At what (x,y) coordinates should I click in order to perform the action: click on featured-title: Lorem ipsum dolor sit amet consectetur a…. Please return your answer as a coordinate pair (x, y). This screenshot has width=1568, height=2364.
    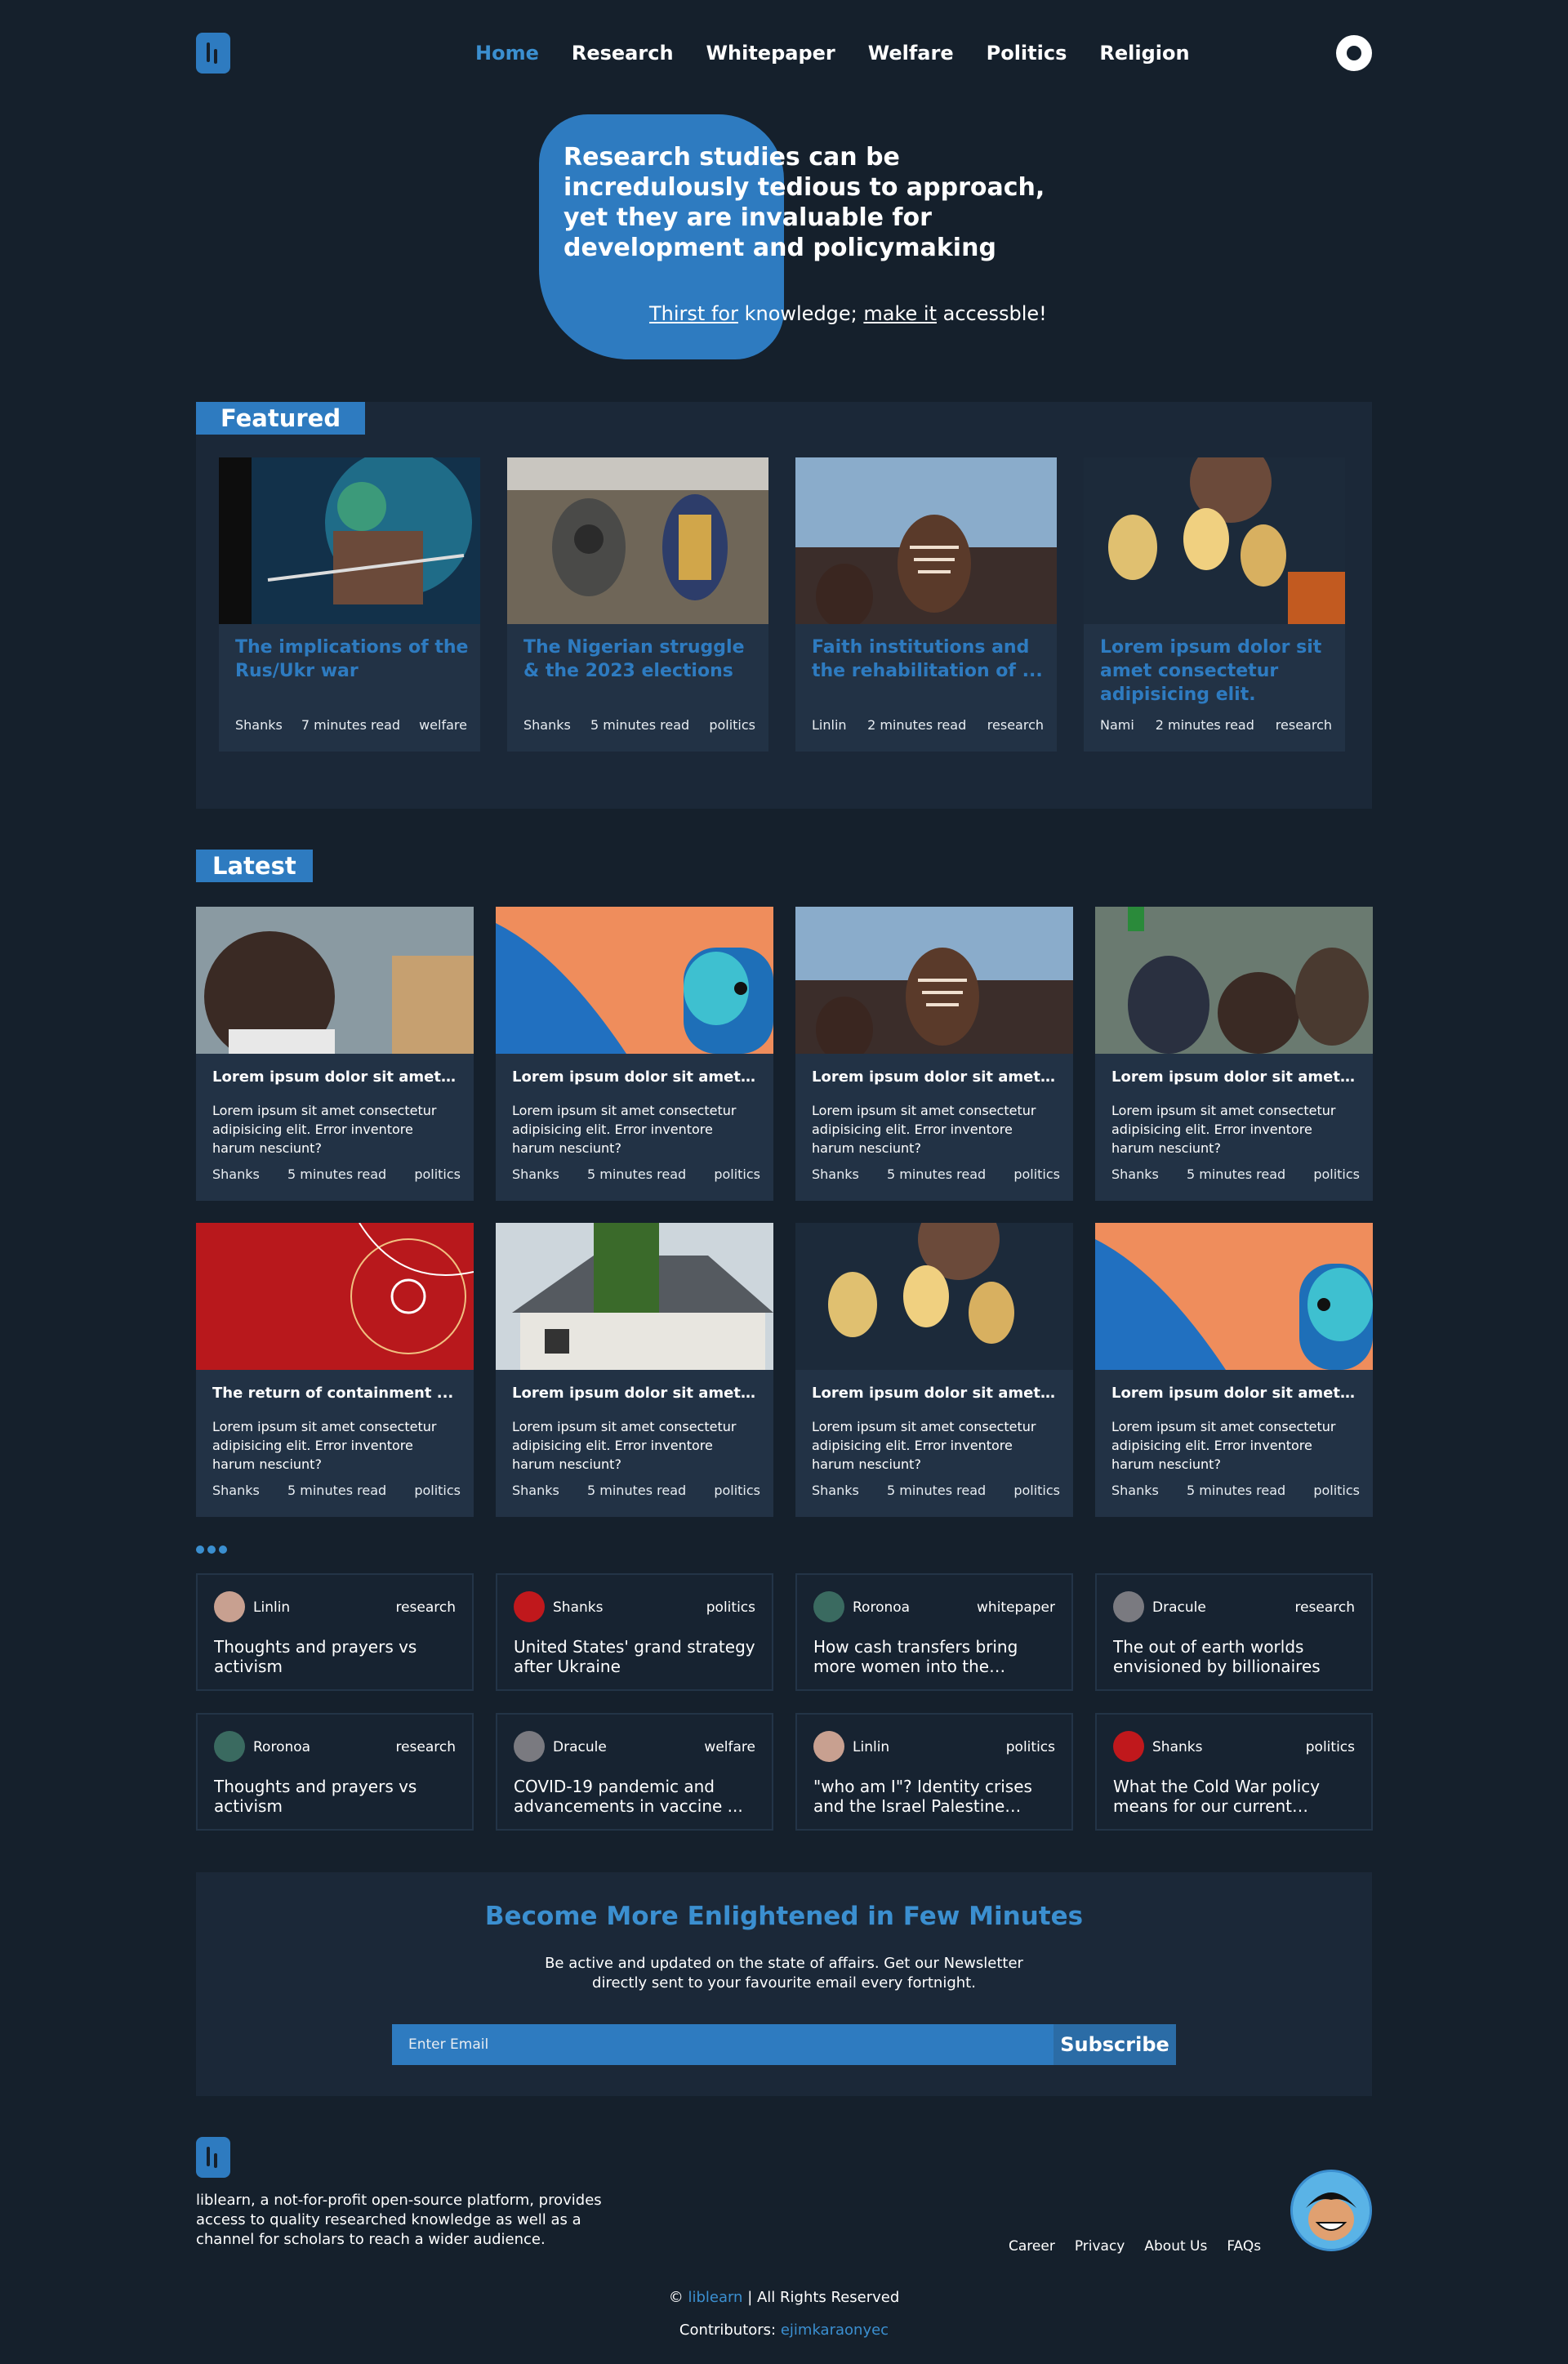
    Looking at the image, I should click on (1218, 671).